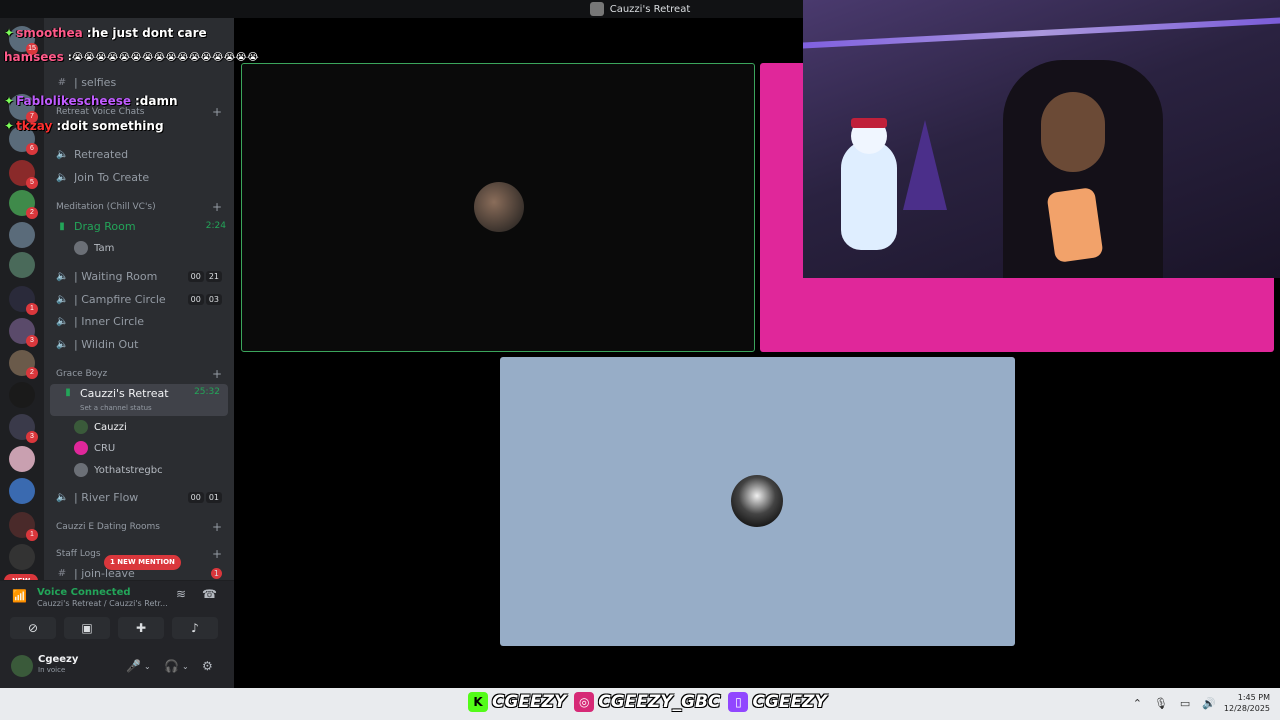  I want to click on screen-share-button: ▣, so click(87, 628).